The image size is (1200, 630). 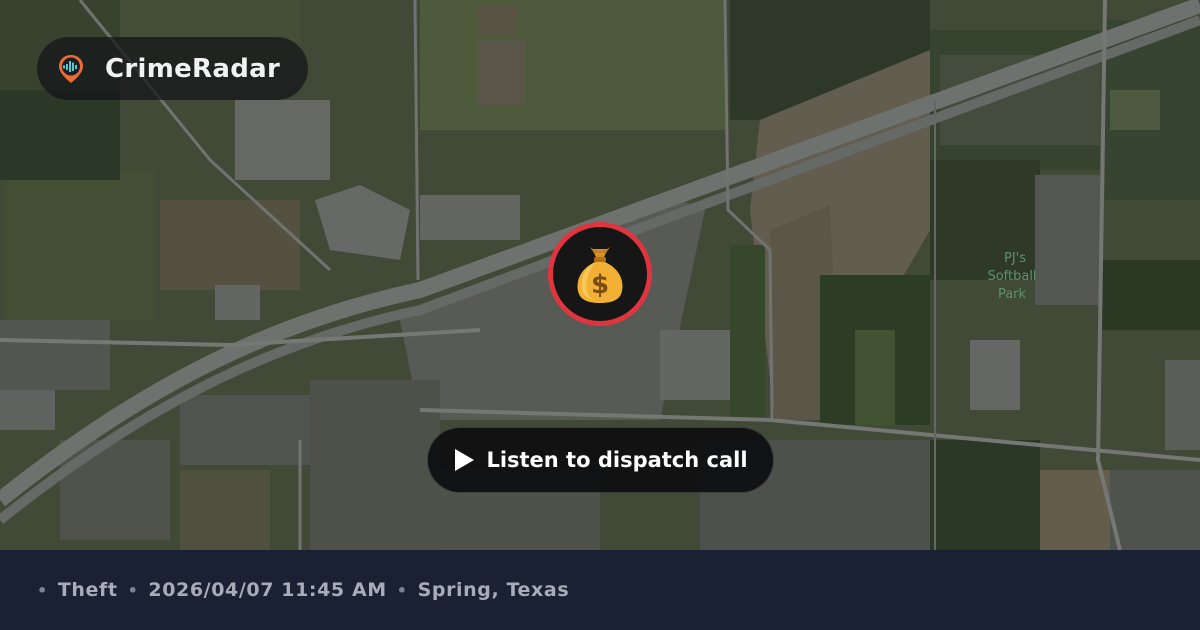 I want to click on radar-pin-icon, so click(x=71, y=68).